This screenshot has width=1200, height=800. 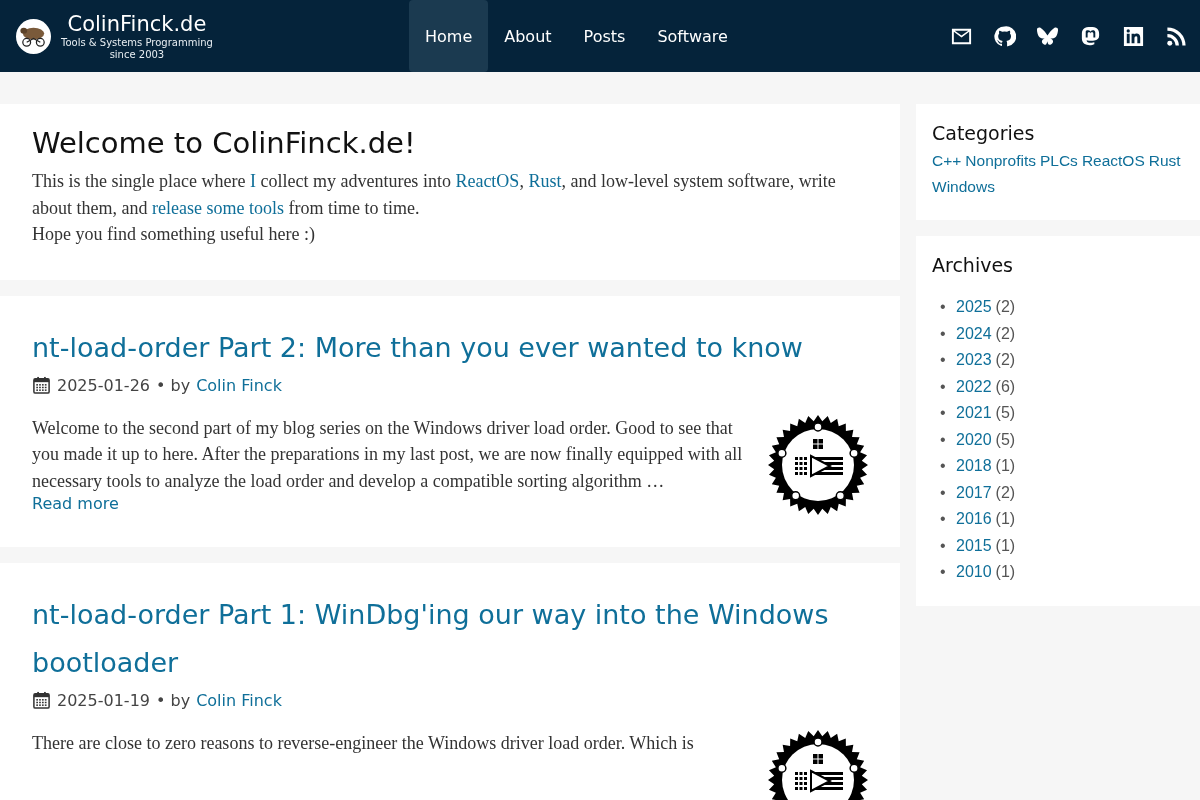 I want to click on archive-link: 2016, so click(x=974, y=519).